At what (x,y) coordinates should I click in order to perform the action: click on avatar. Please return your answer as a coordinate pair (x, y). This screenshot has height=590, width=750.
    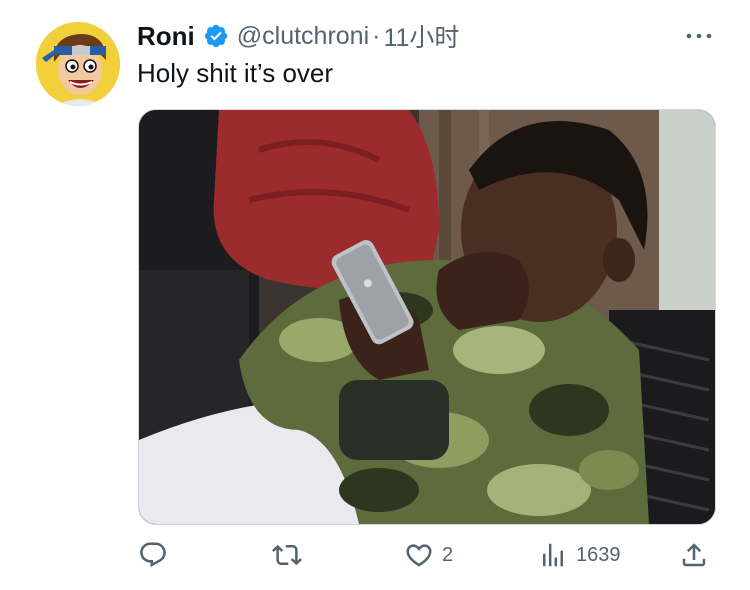
    Looking at the image, I should click on (78, 64).